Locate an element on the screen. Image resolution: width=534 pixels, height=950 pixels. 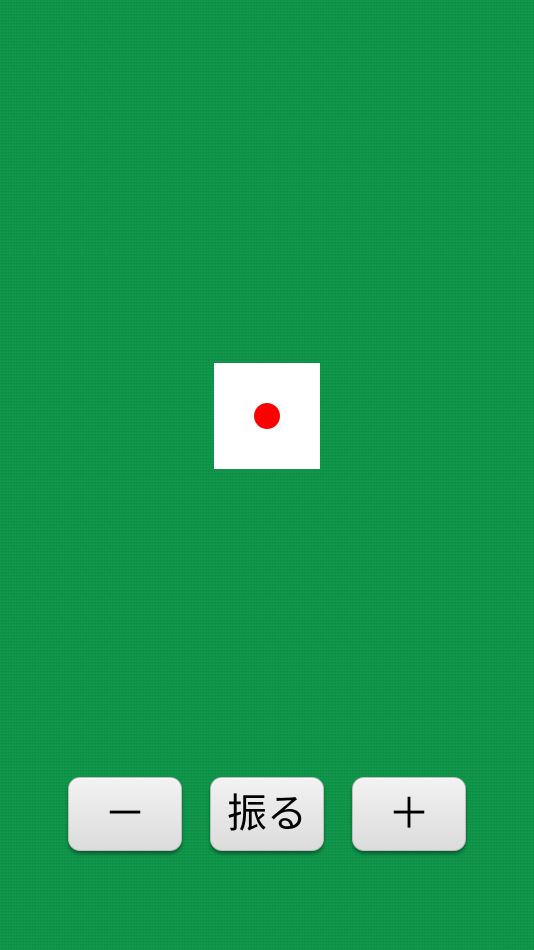
roll-button: 振る is located at coordinates (267, 814).